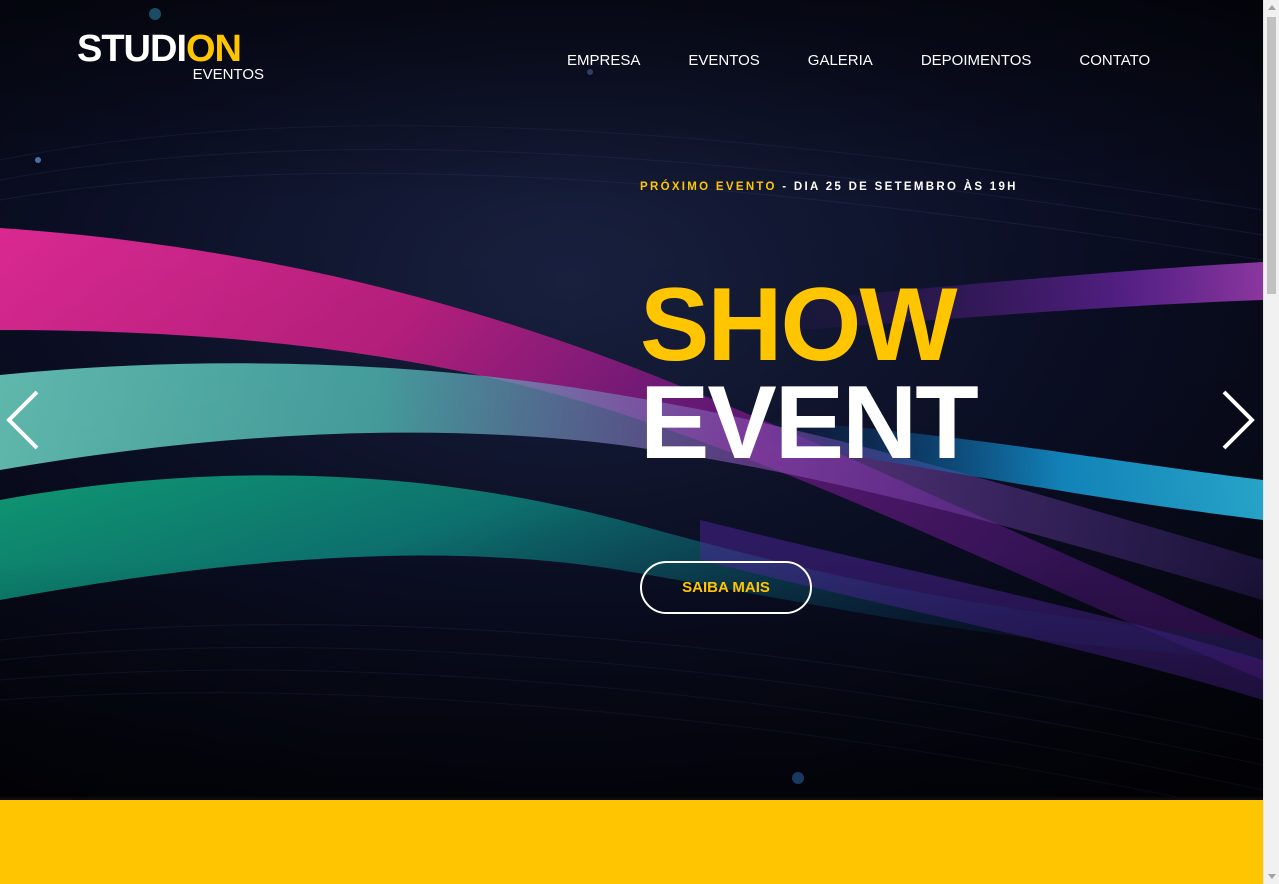 The height and width of the screenshot is (884, 1279). What do you see at coordinates (132, 49) in the screenshot?
I see `logo-wordmark-prefix: STUDI` at bounding box center [132, 49].